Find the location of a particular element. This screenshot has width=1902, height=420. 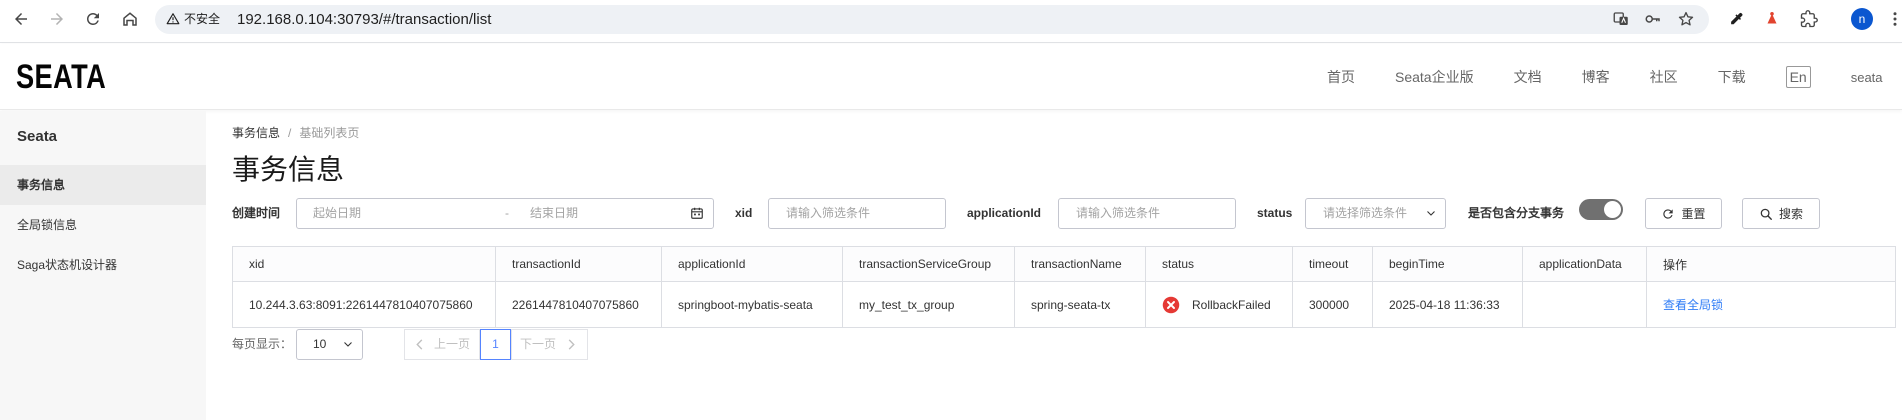

chevron-right-icon is located at coordinates (571, 344).